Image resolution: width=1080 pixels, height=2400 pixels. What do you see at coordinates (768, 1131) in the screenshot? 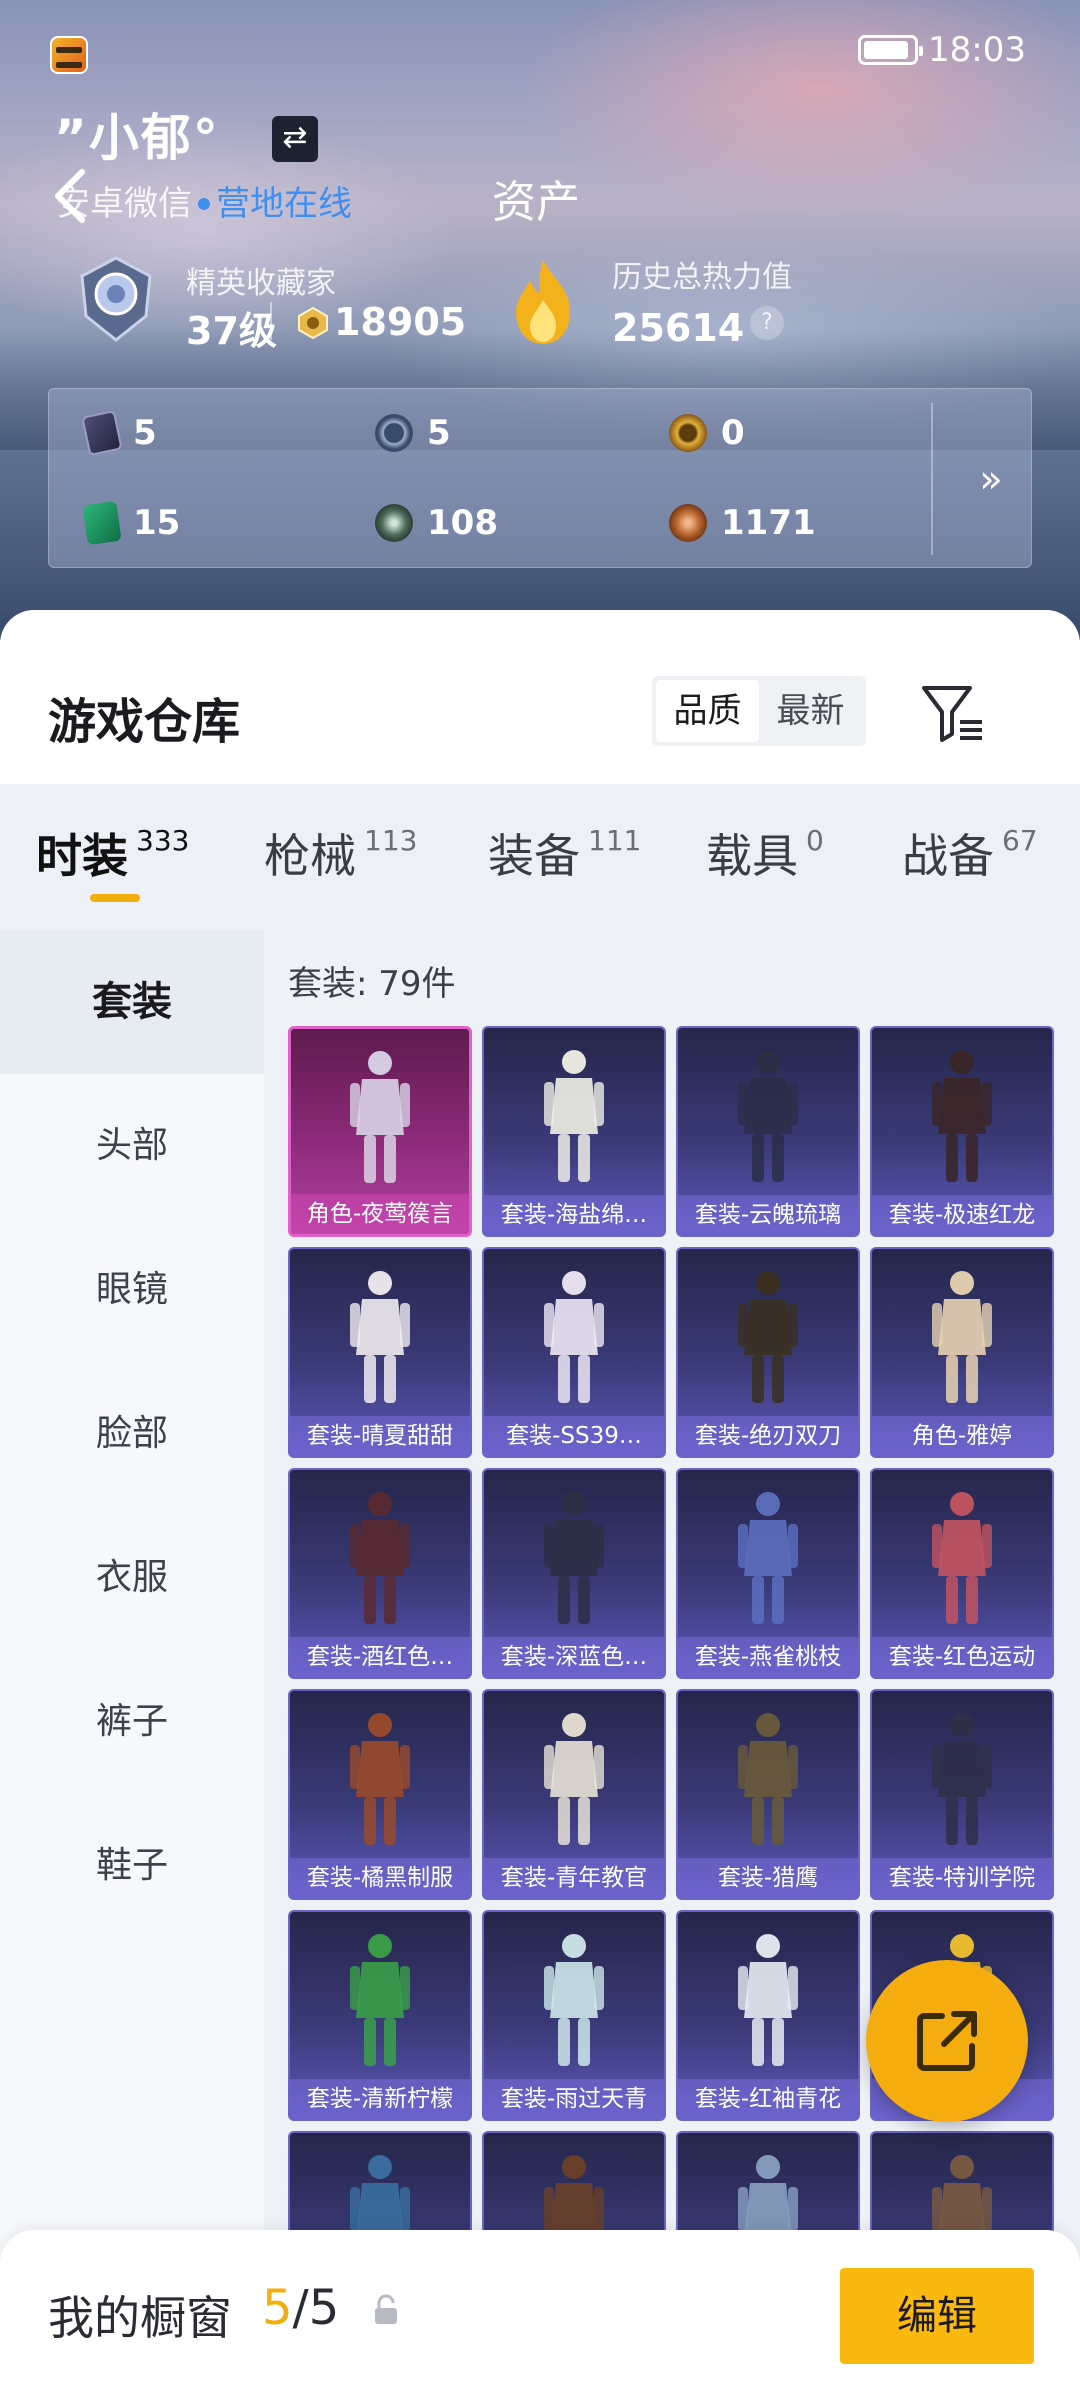
I see `item-card: 套装-云魄琉璃` at bounding box center [768, 1131].